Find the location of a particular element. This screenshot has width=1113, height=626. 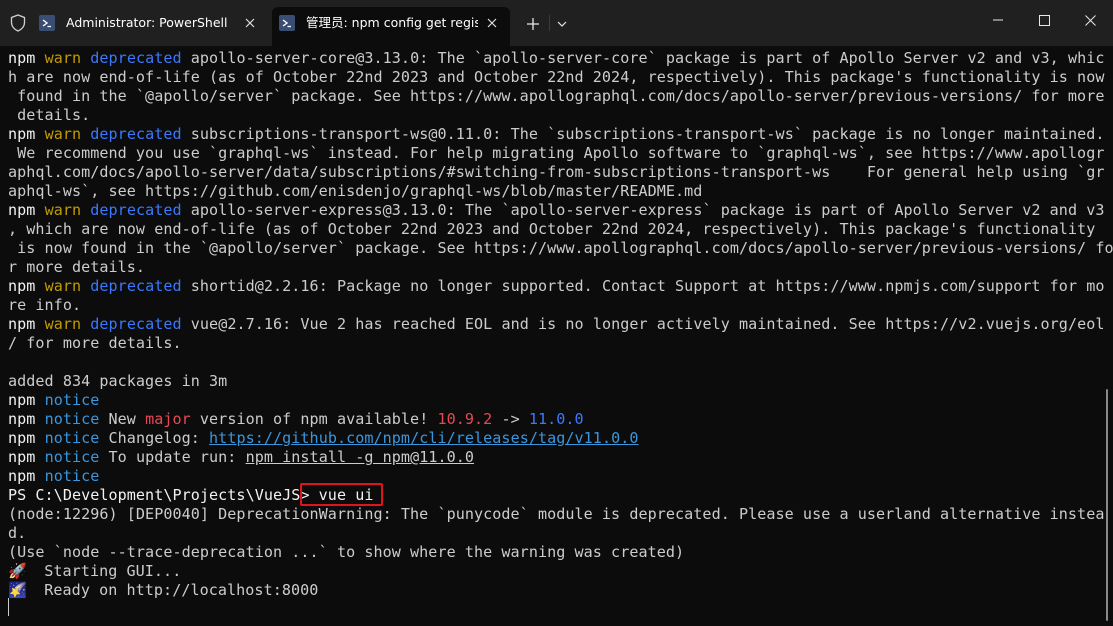

tab-divider is located at coordinates (549, 23).